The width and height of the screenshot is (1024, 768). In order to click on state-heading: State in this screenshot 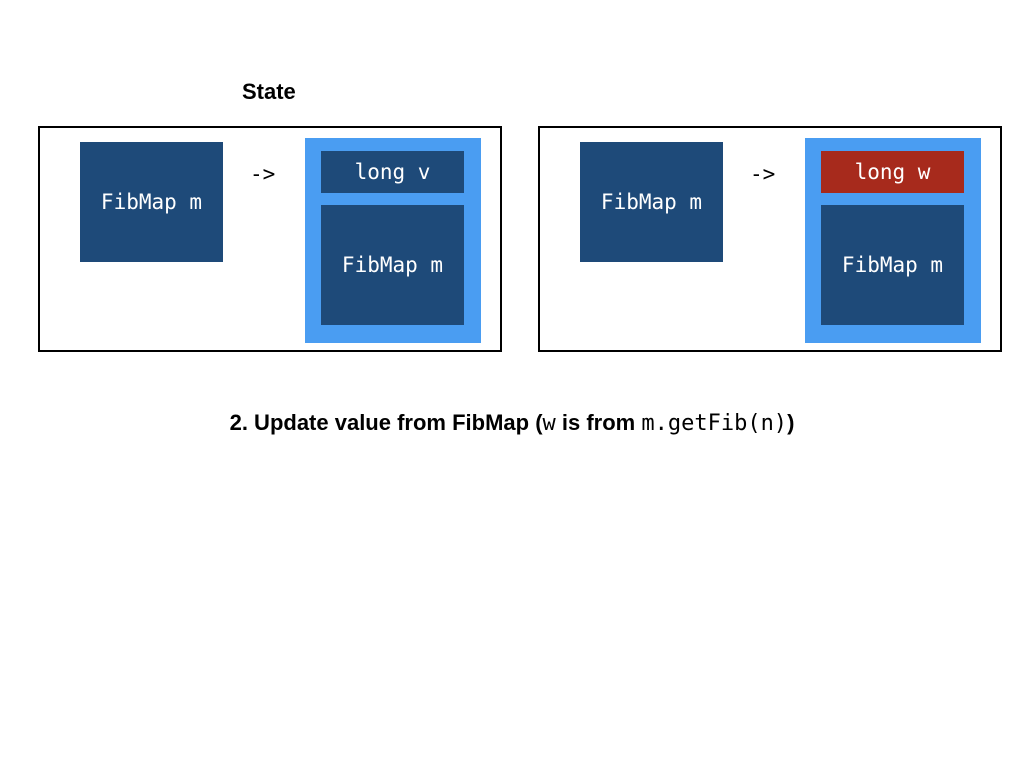, I will do `click(269, 91)`.